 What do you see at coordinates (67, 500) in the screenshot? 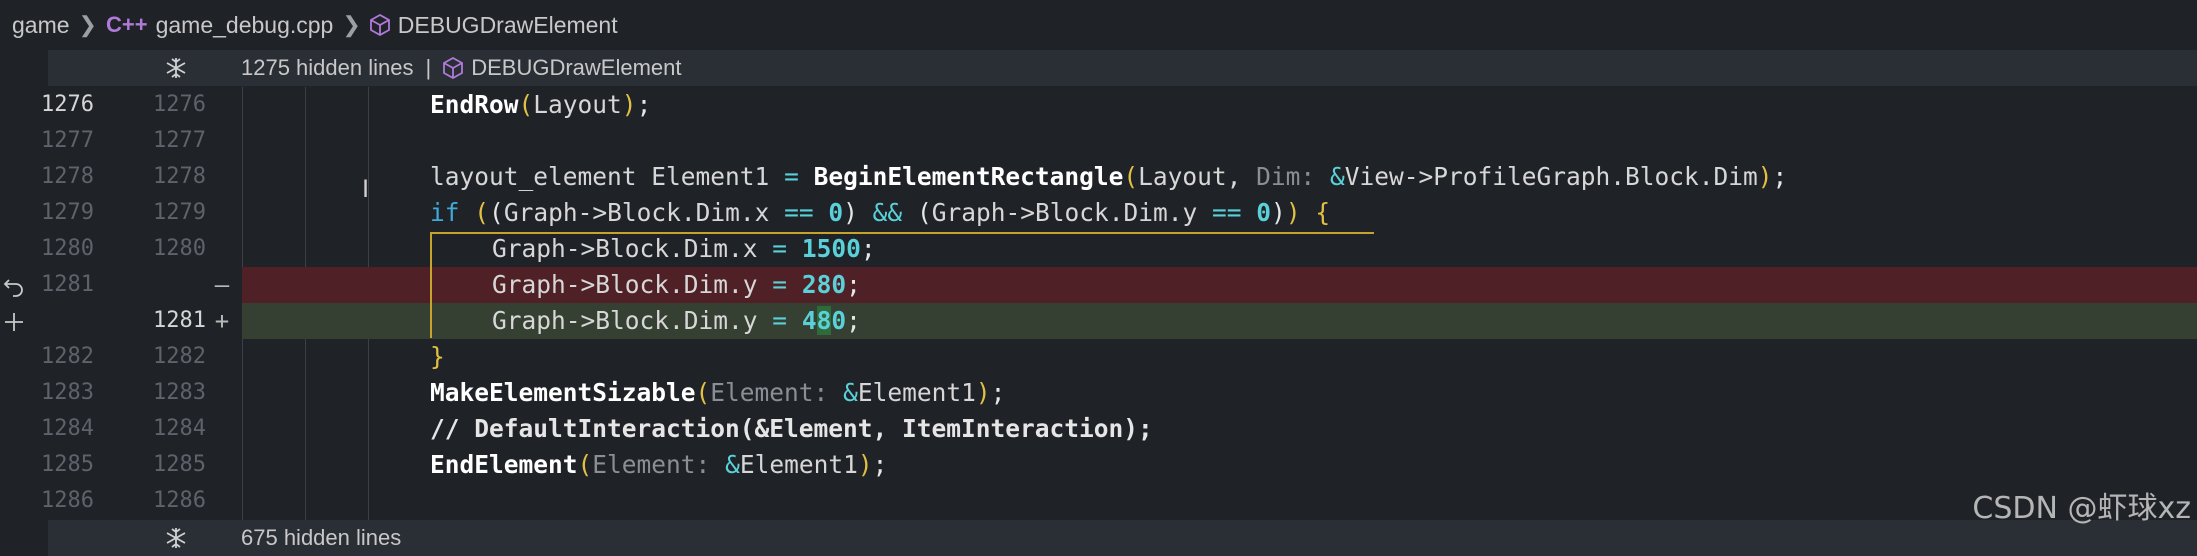
I see `old-line-number: 1286` at bounding box center [67, 500].